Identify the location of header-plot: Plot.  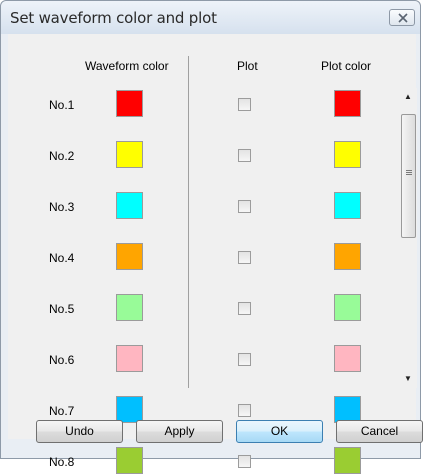
(247, 66).